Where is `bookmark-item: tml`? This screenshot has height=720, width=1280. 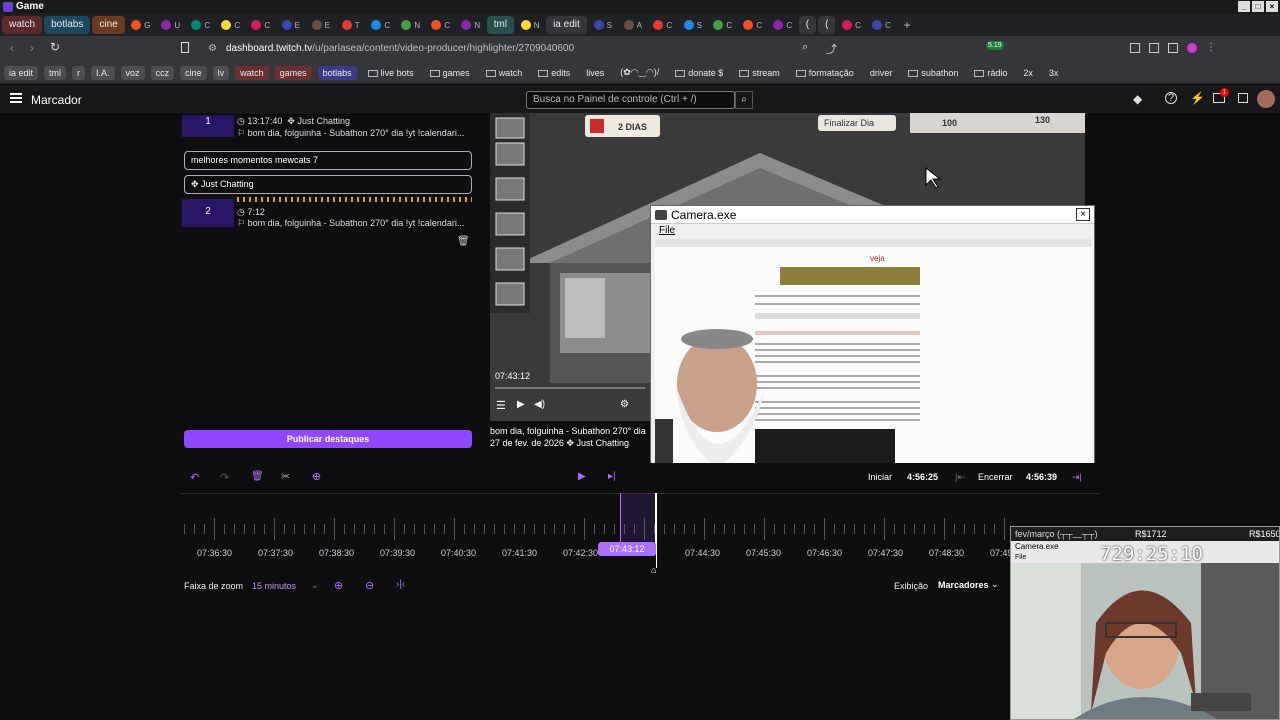 bookmark-item: tml is located at coordinates (55, 72).